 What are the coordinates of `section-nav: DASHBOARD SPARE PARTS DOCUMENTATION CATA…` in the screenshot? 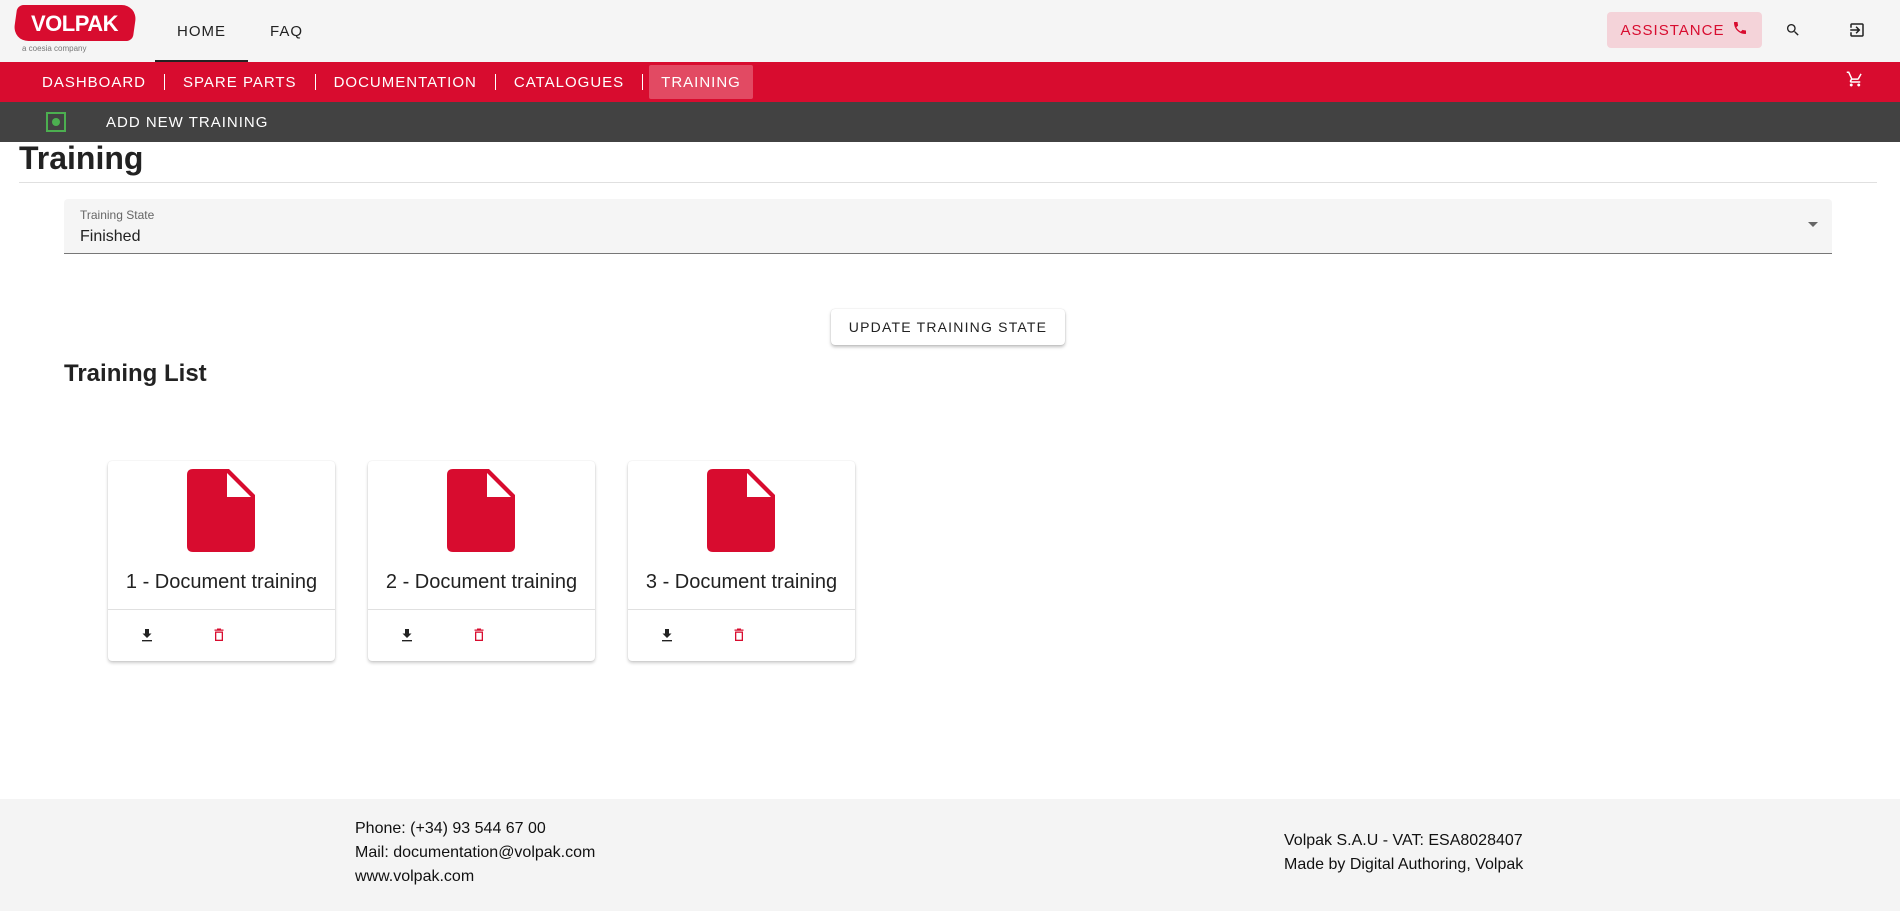 It's located at (950, 82).